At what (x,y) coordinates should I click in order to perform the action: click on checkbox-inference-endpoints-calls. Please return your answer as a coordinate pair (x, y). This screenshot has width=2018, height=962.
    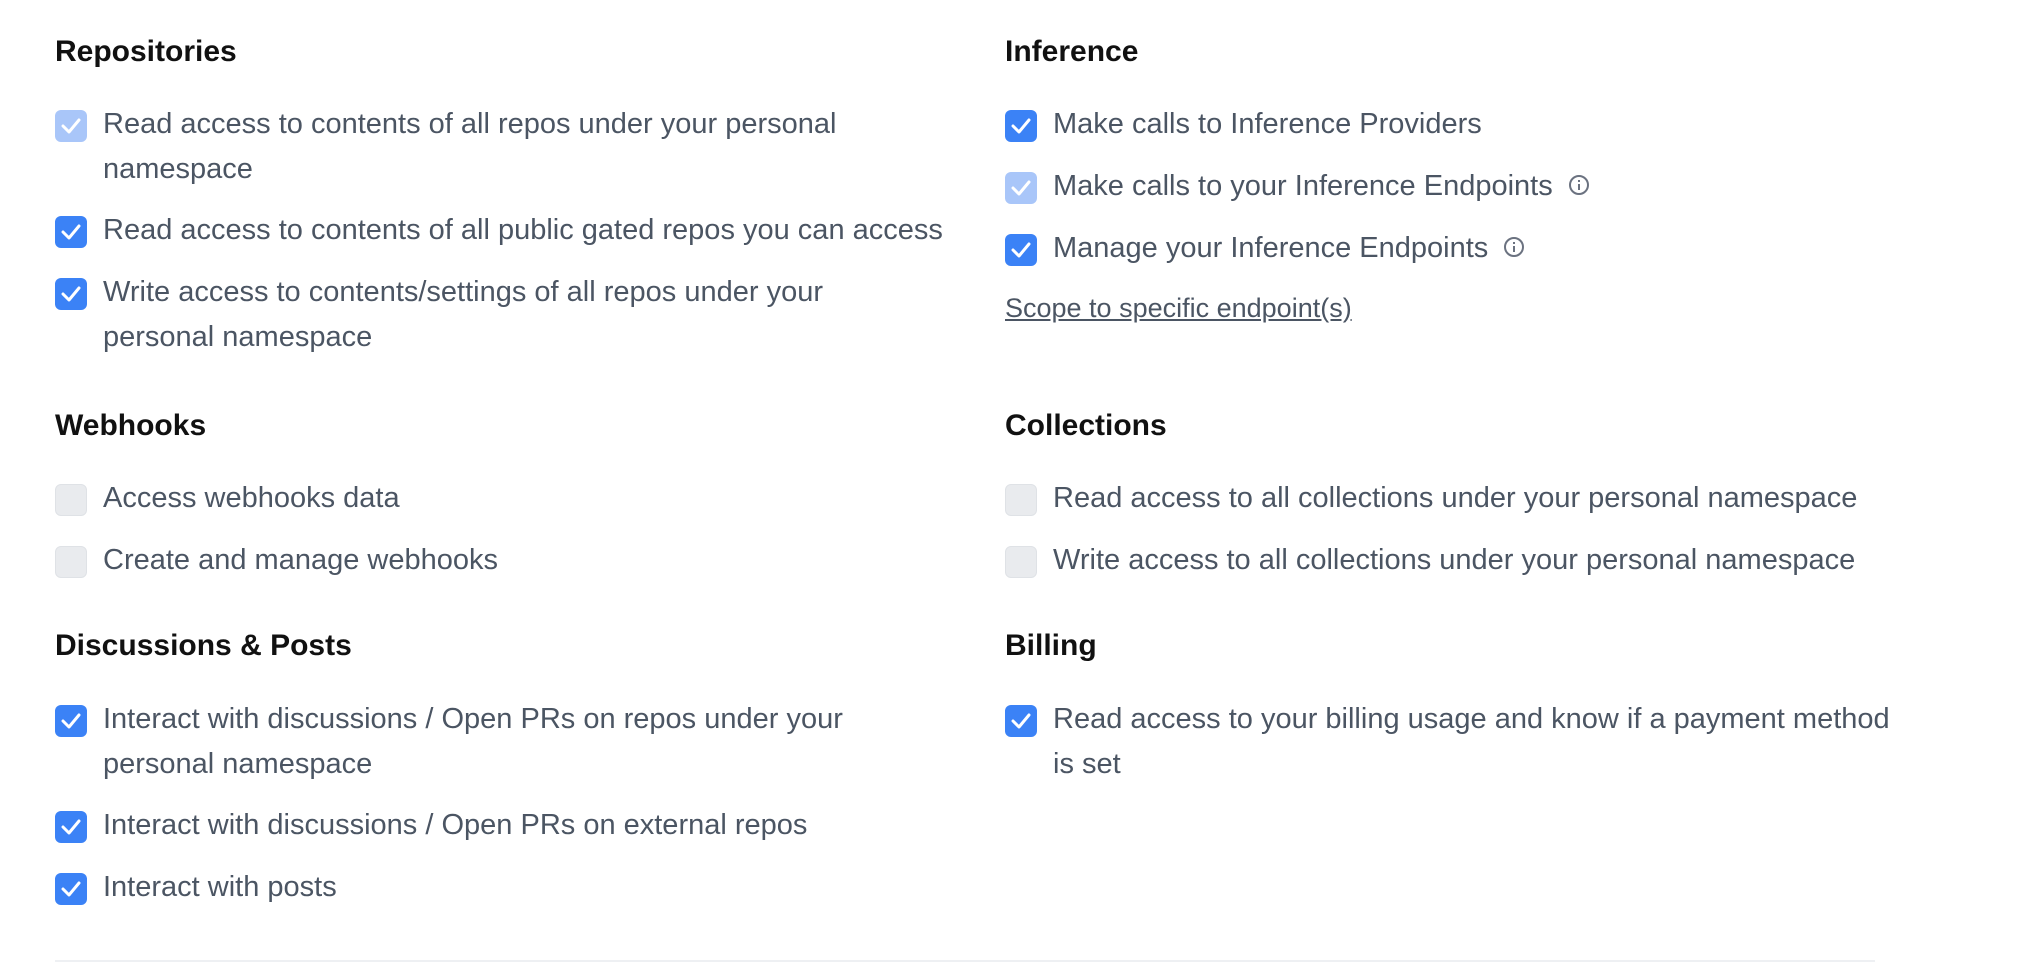
    Looking at the image, I should click on (1021, 188).